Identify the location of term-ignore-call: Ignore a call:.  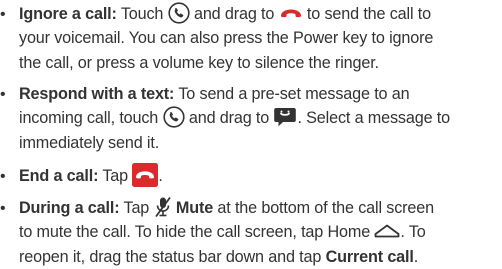
(68, 14).